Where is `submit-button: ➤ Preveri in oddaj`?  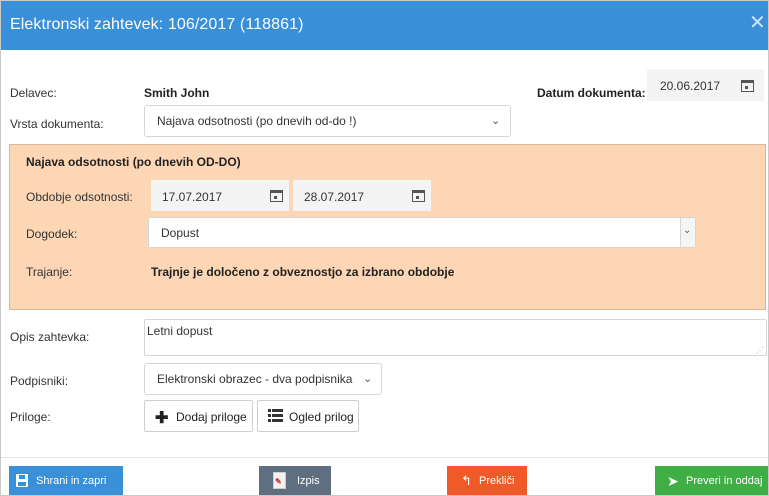
submit-button: ➤ Preveri in oddaj is located at coordinates (711, 480).